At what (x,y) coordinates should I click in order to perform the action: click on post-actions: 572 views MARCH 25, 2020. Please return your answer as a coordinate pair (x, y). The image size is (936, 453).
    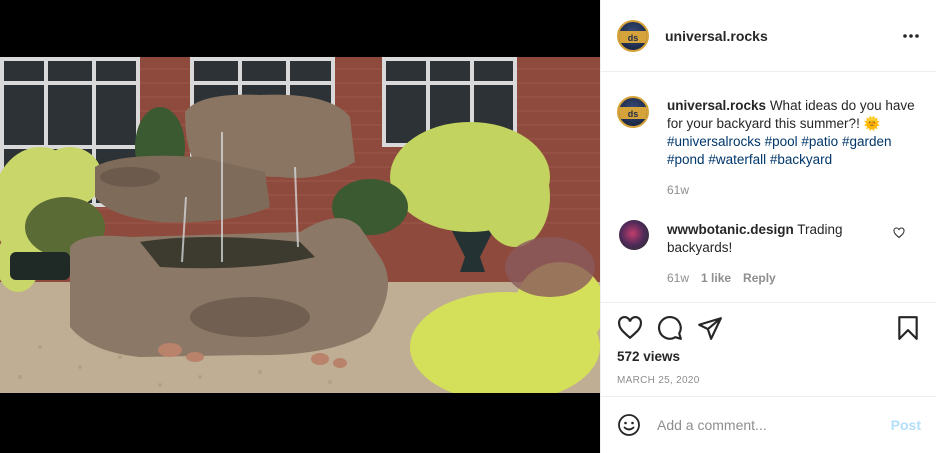
    Looking at the image, I should click on (768, 349).